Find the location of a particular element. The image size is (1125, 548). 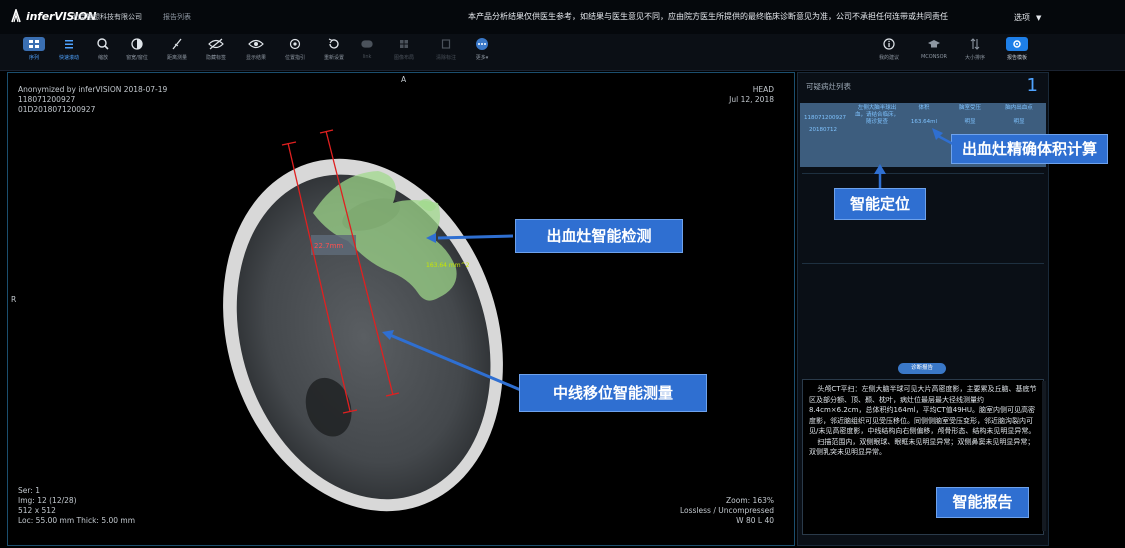

tool-link: link is located at coordinates (367, 48).